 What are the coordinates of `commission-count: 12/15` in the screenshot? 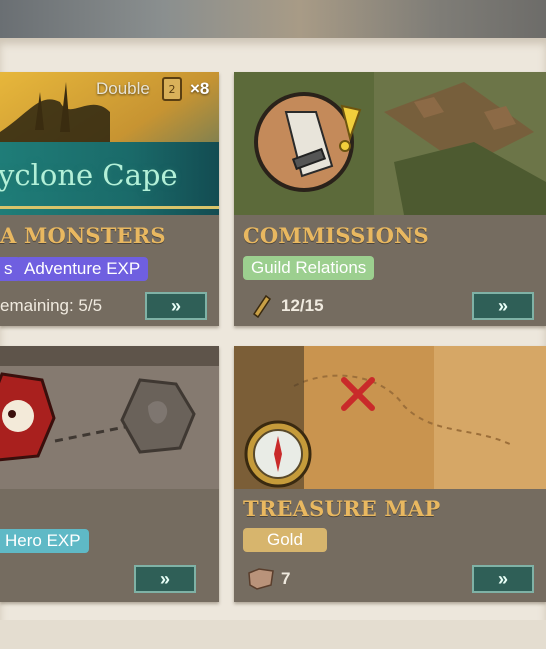 It's located at (302, 305).